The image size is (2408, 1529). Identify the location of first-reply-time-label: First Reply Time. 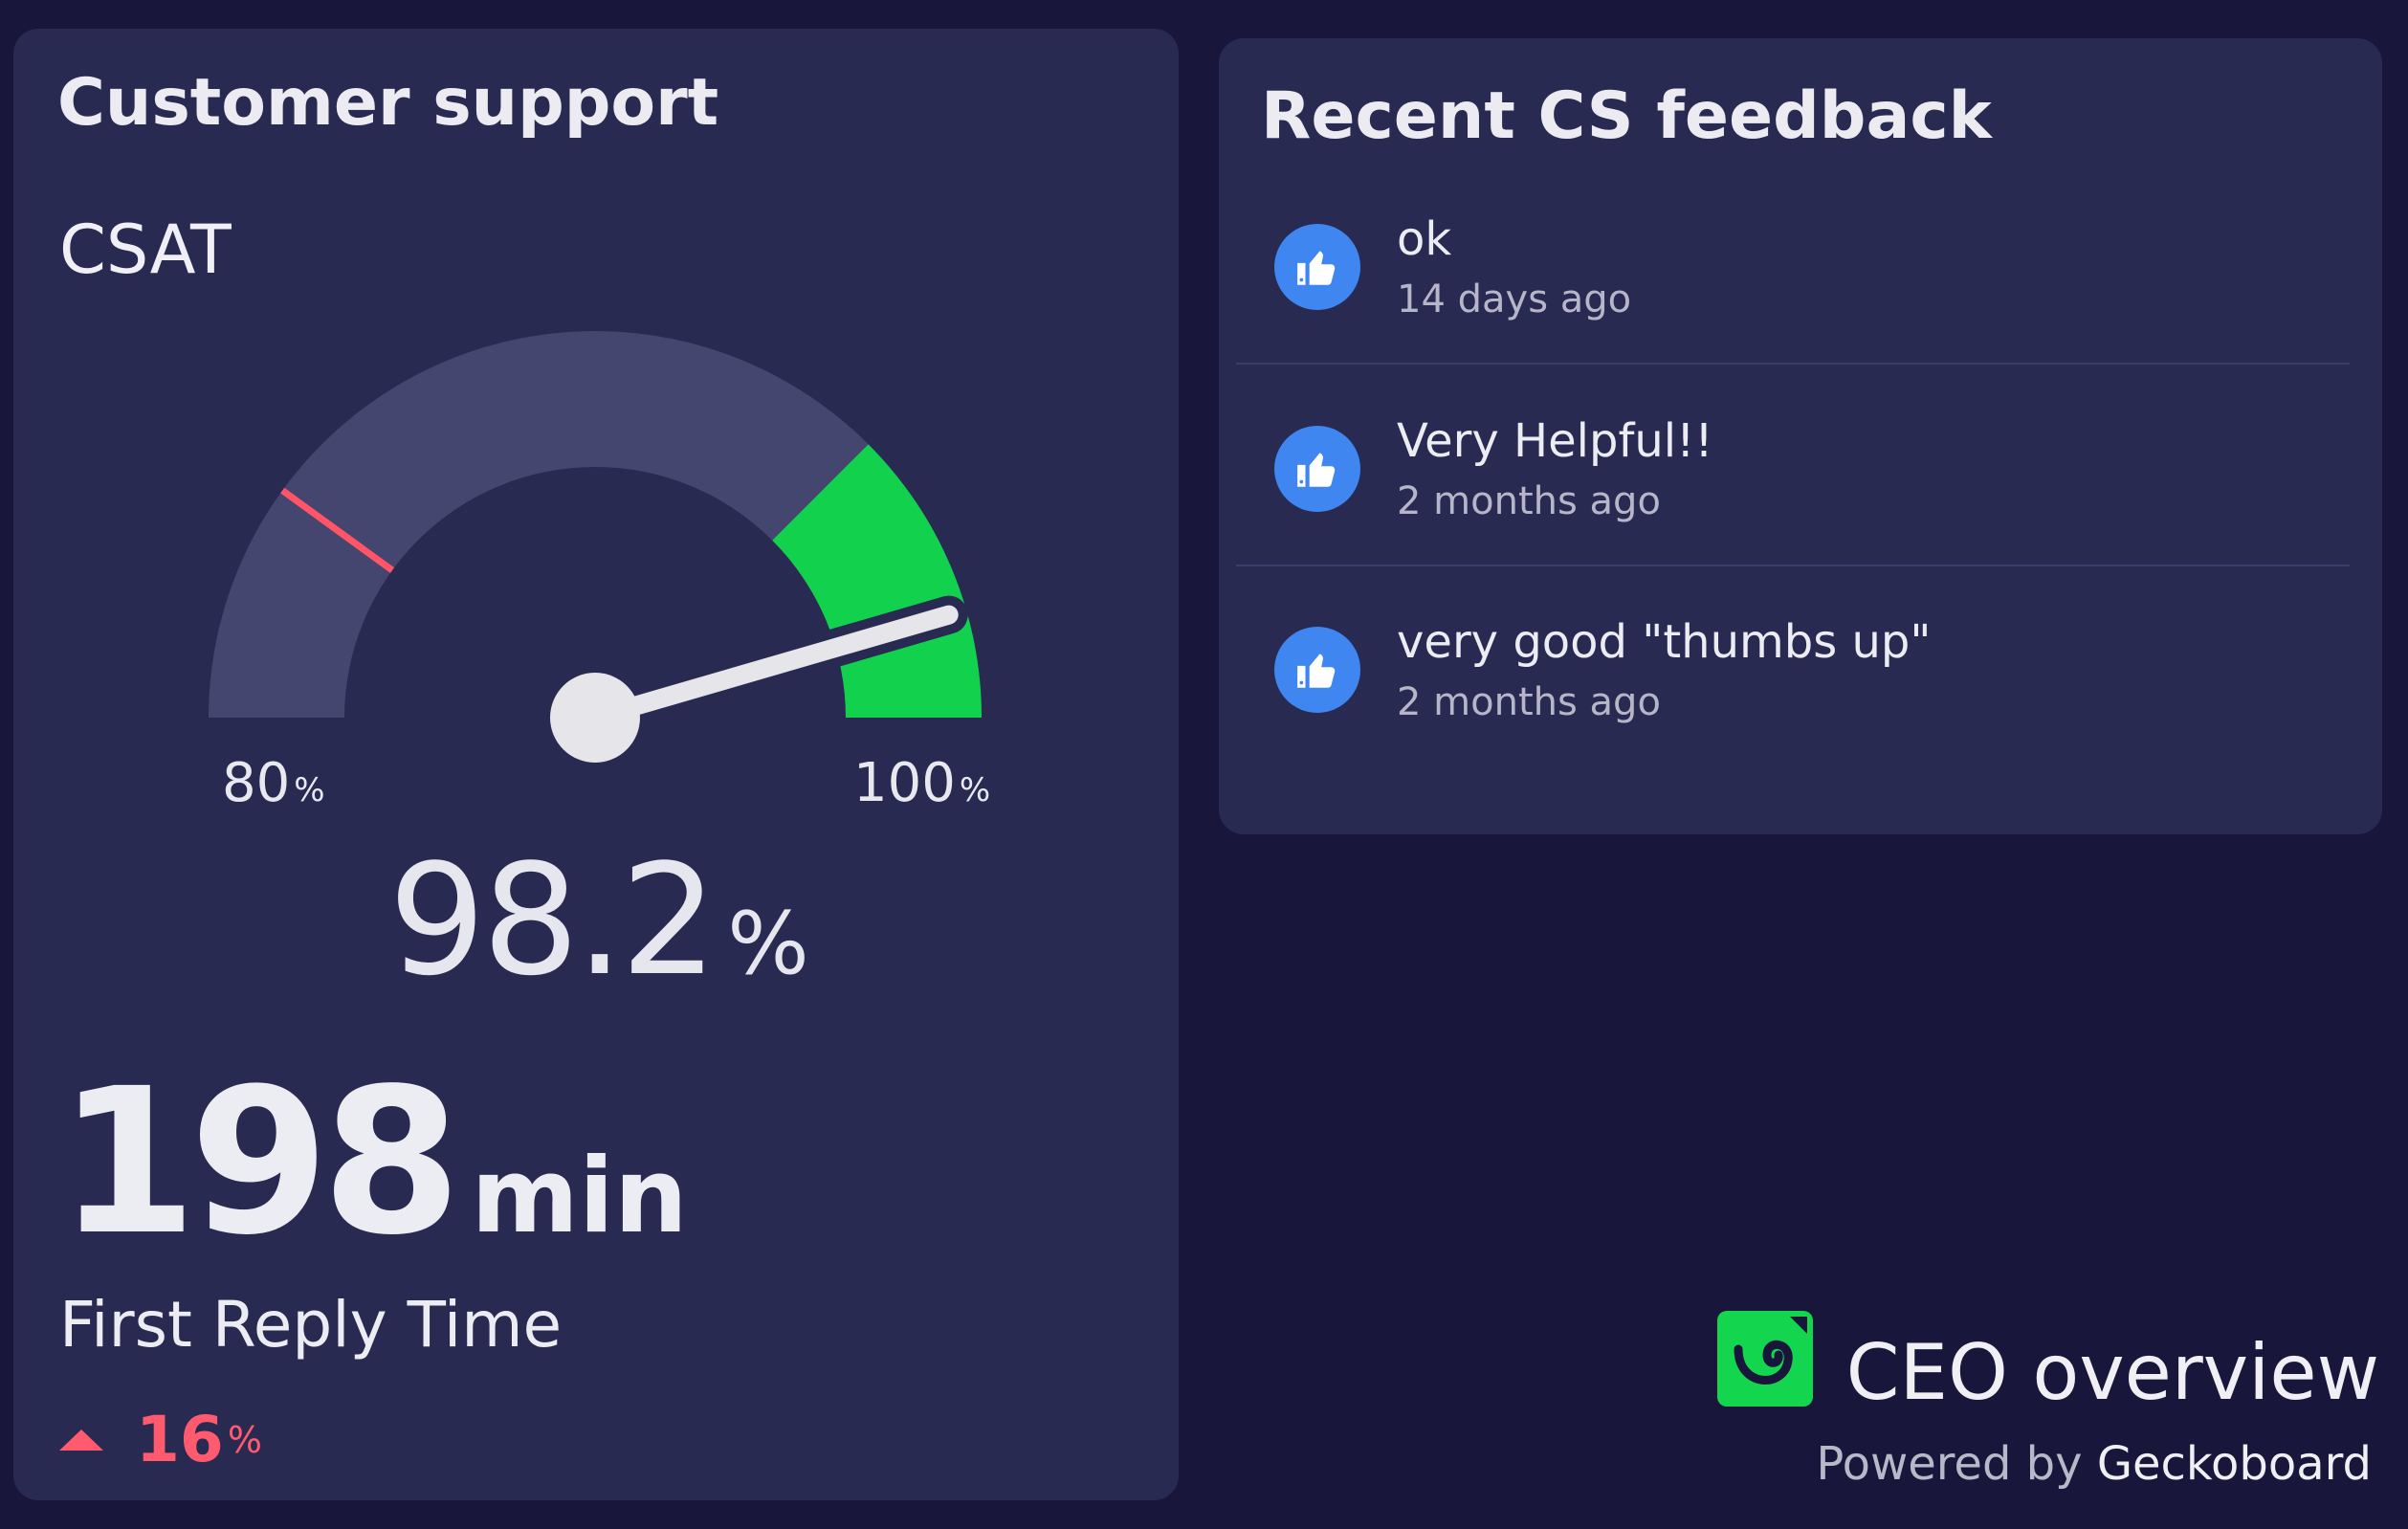
(311, 1325).